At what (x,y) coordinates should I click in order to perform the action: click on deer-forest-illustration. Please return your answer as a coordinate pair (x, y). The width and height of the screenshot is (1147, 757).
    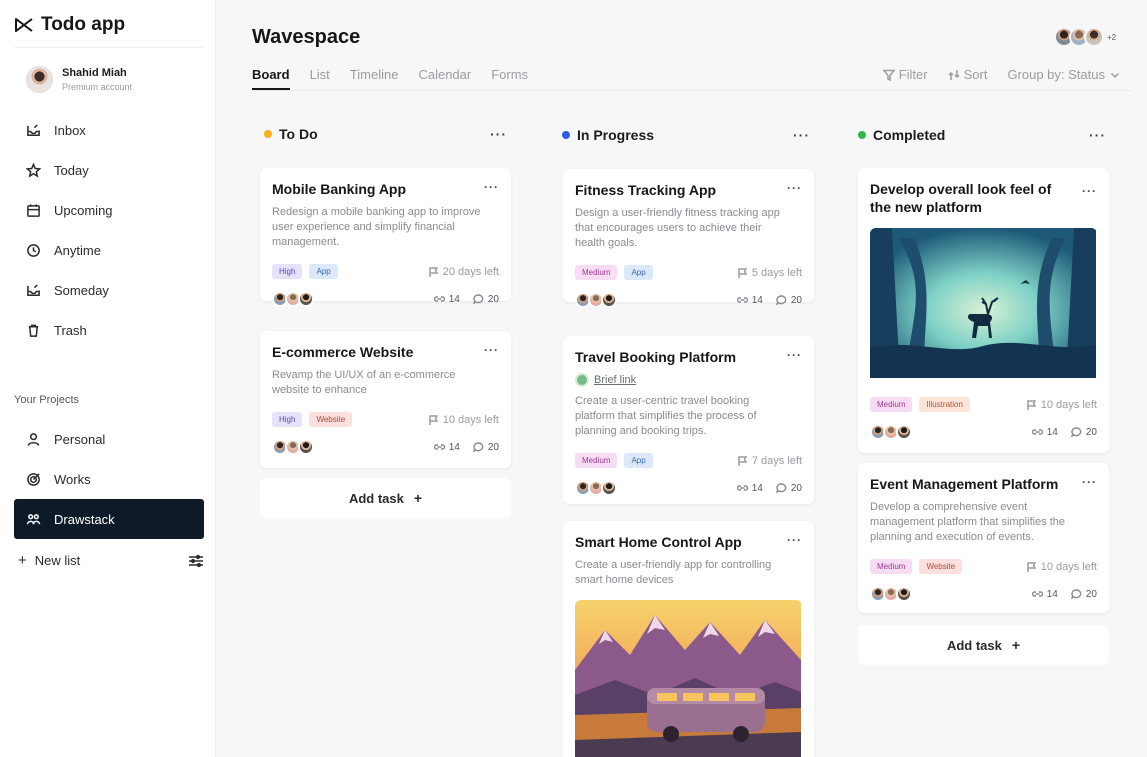
    Looking at the image, I should click on (983, 305).